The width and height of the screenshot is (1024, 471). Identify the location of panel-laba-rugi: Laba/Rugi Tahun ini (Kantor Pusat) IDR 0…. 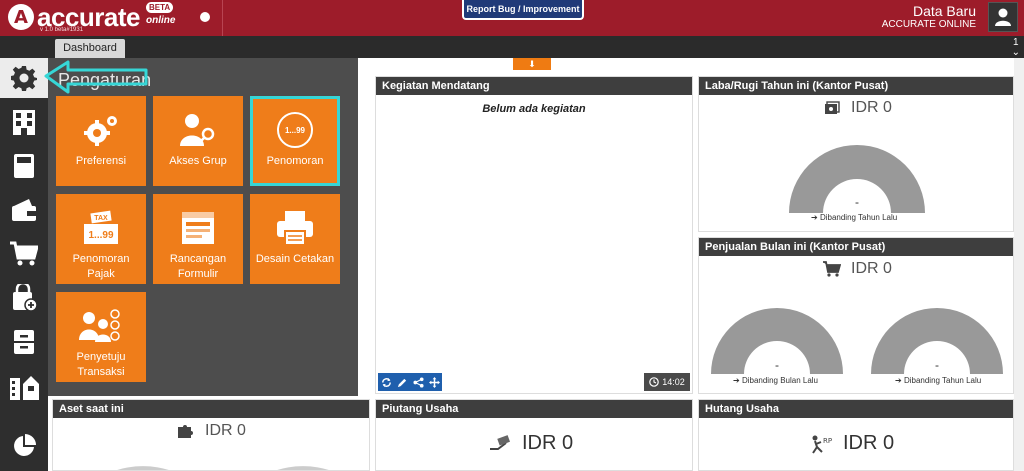
(856, 154).